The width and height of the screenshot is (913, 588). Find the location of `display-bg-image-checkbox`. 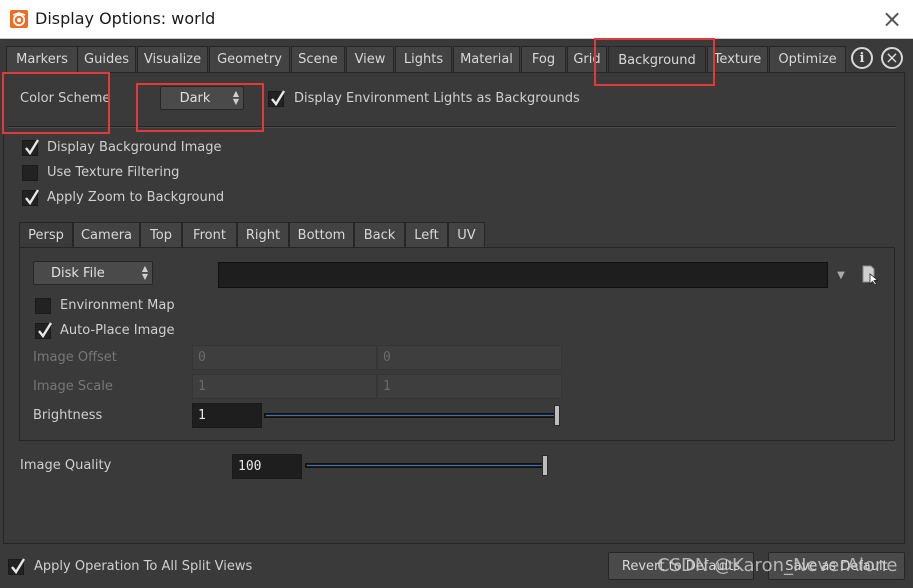

display-bg-image-checkbox is located at coordinates (31, 147).